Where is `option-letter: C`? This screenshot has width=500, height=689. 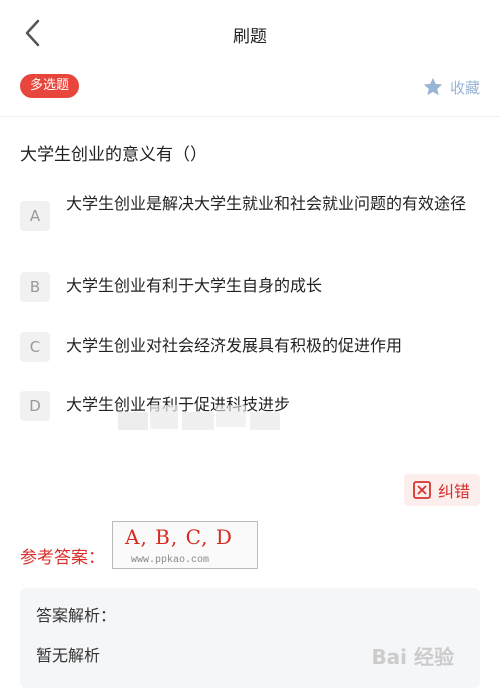
option-letter: C is located at coordinates (35, 347).